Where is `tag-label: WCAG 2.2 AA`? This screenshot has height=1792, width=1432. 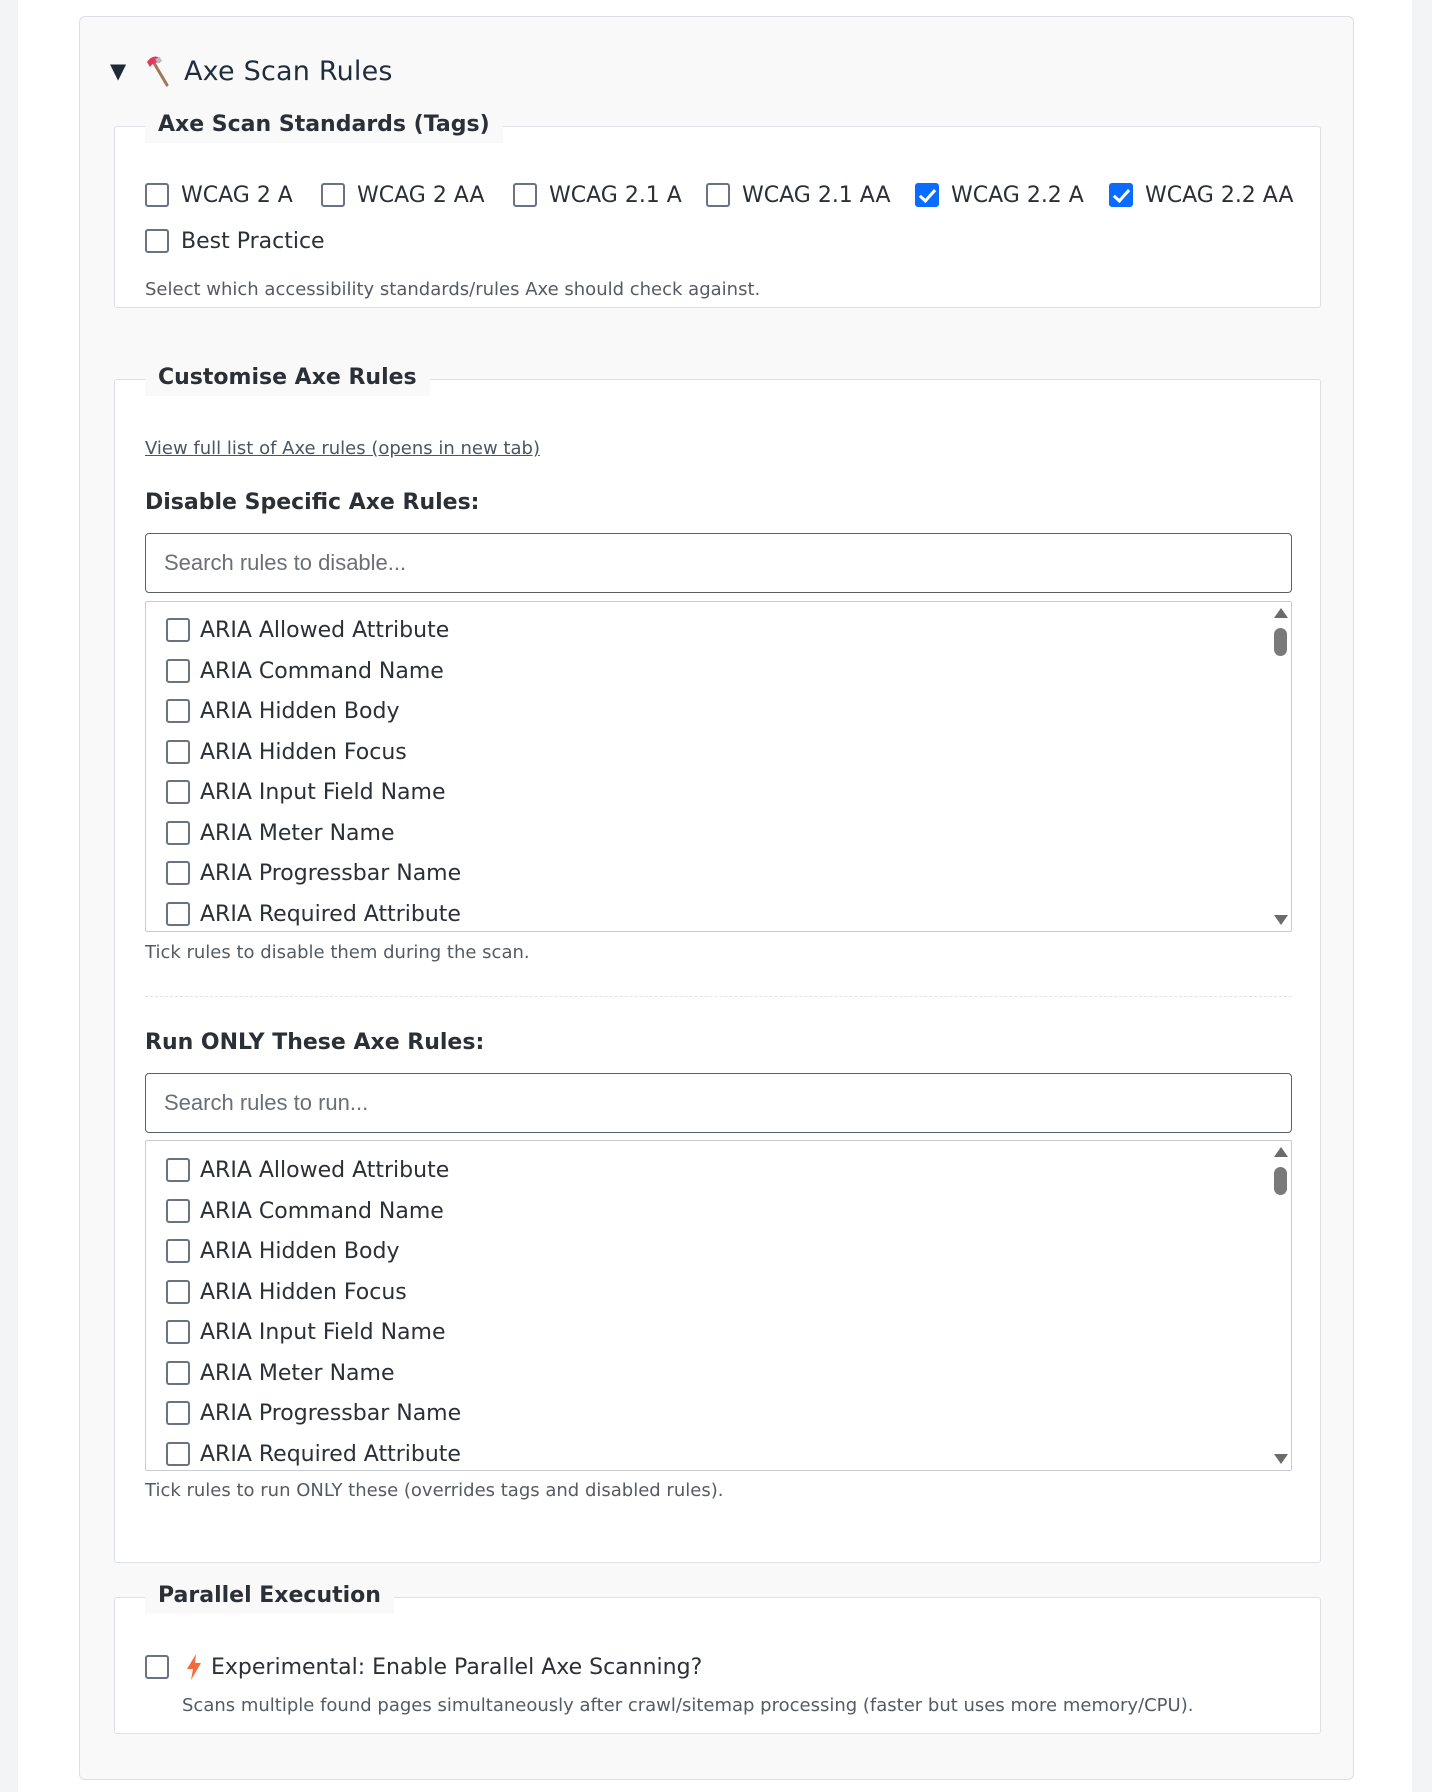 tag-label: WCAG 2.2 AA is located at coordinates (1219, 195).